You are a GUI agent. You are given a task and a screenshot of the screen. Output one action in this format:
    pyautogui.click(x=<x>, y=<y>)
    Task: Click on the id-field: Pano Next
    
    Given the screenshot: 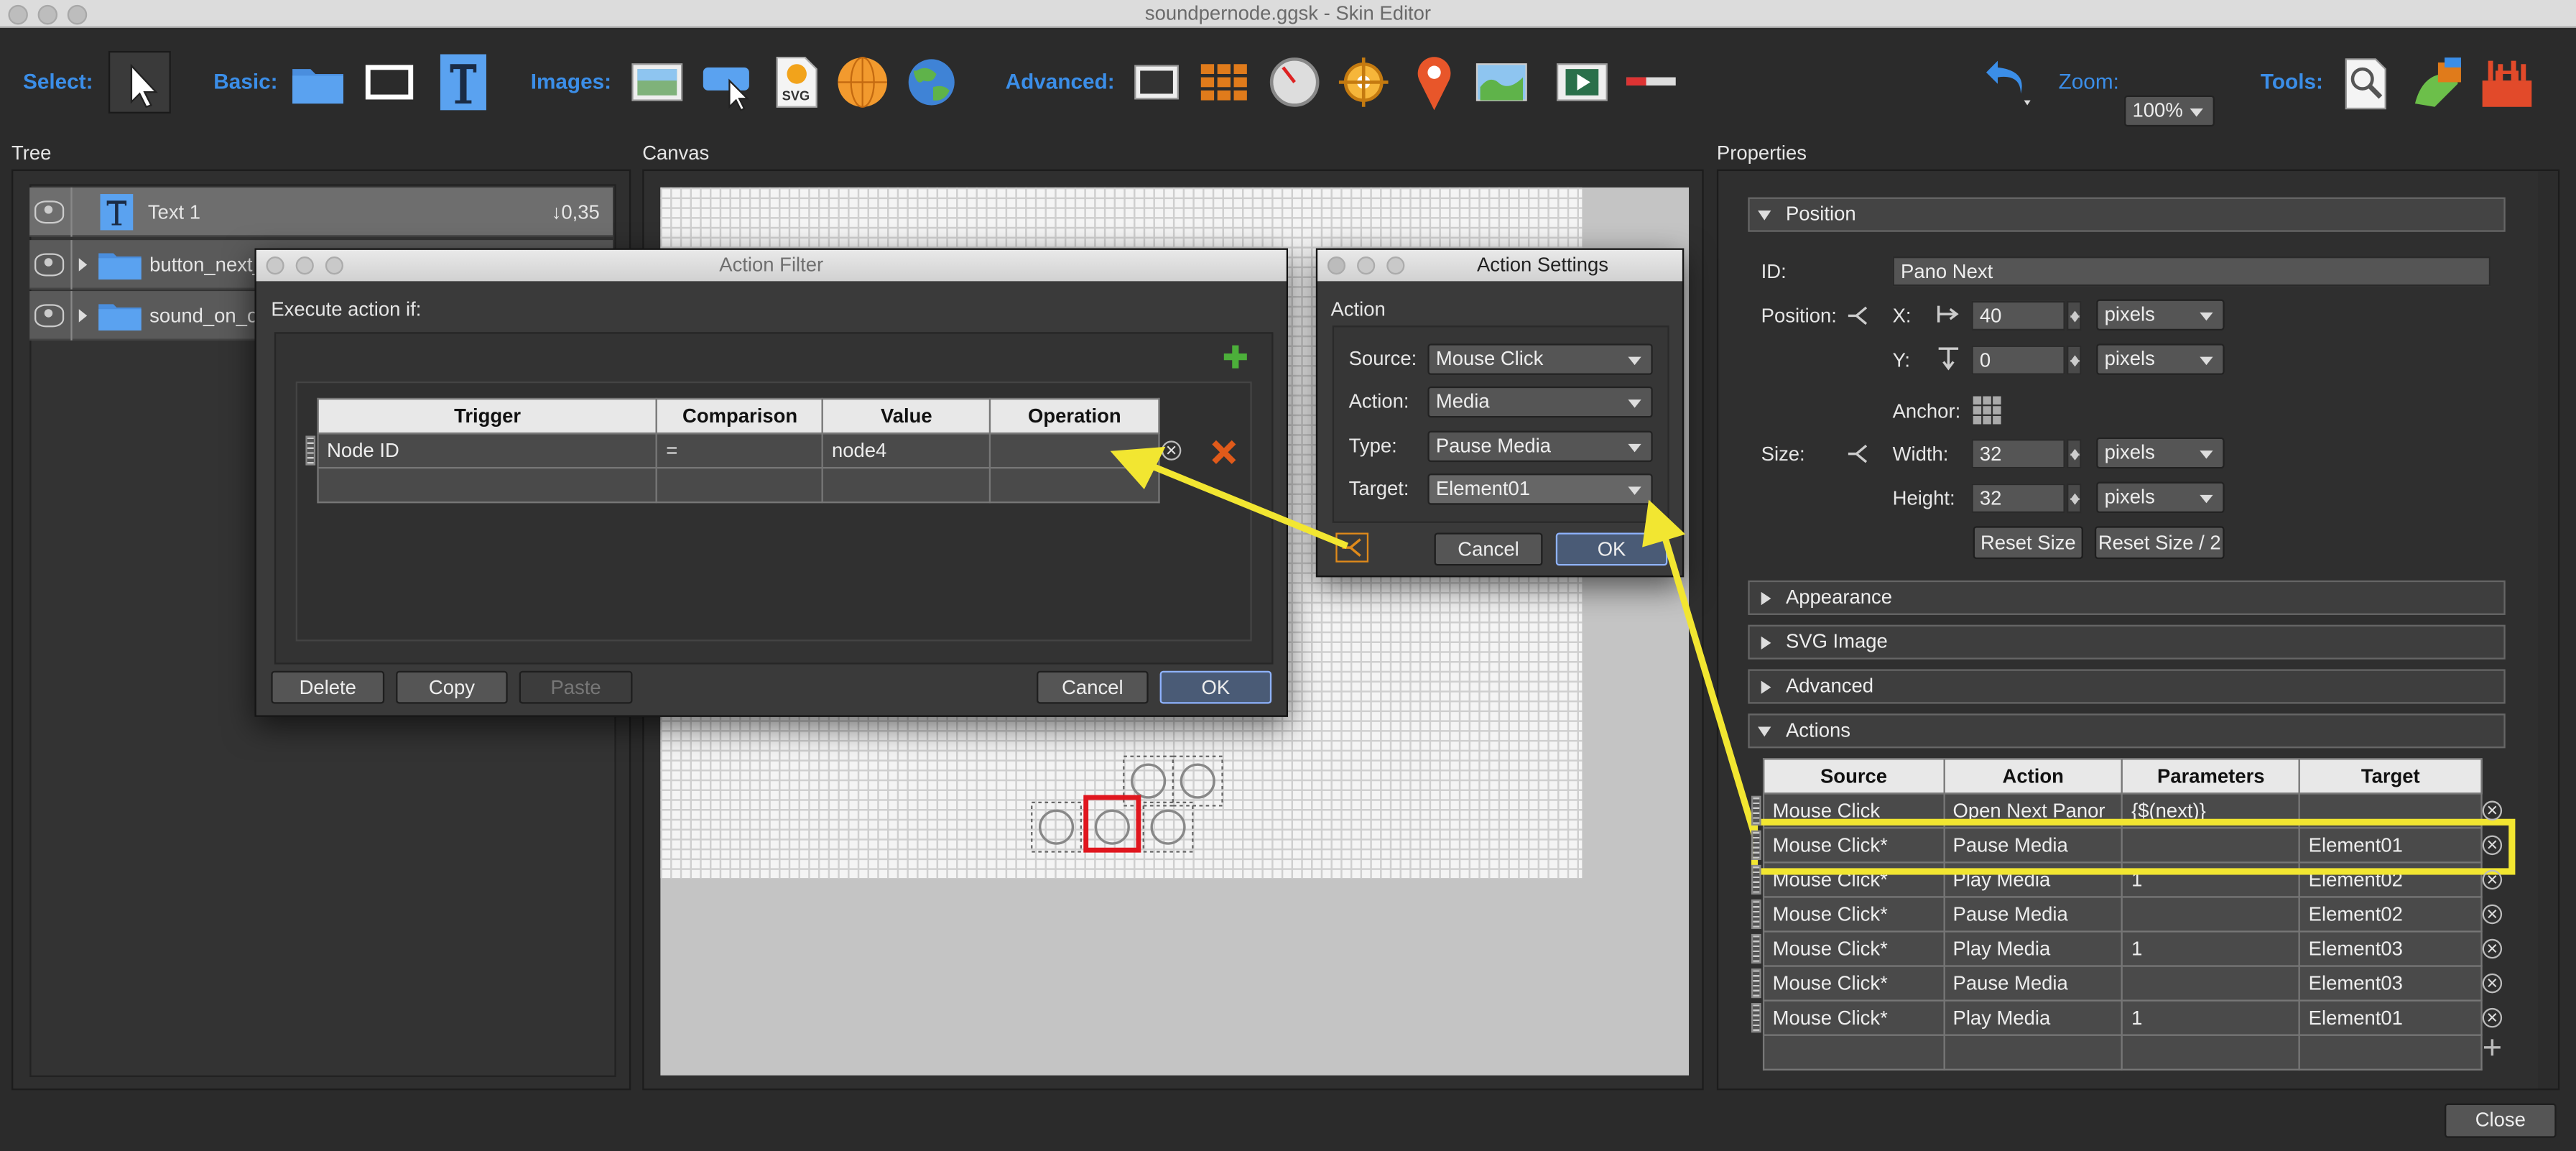 What is the action you would take?
    pyautogui.click(x=2191, y=271)
    